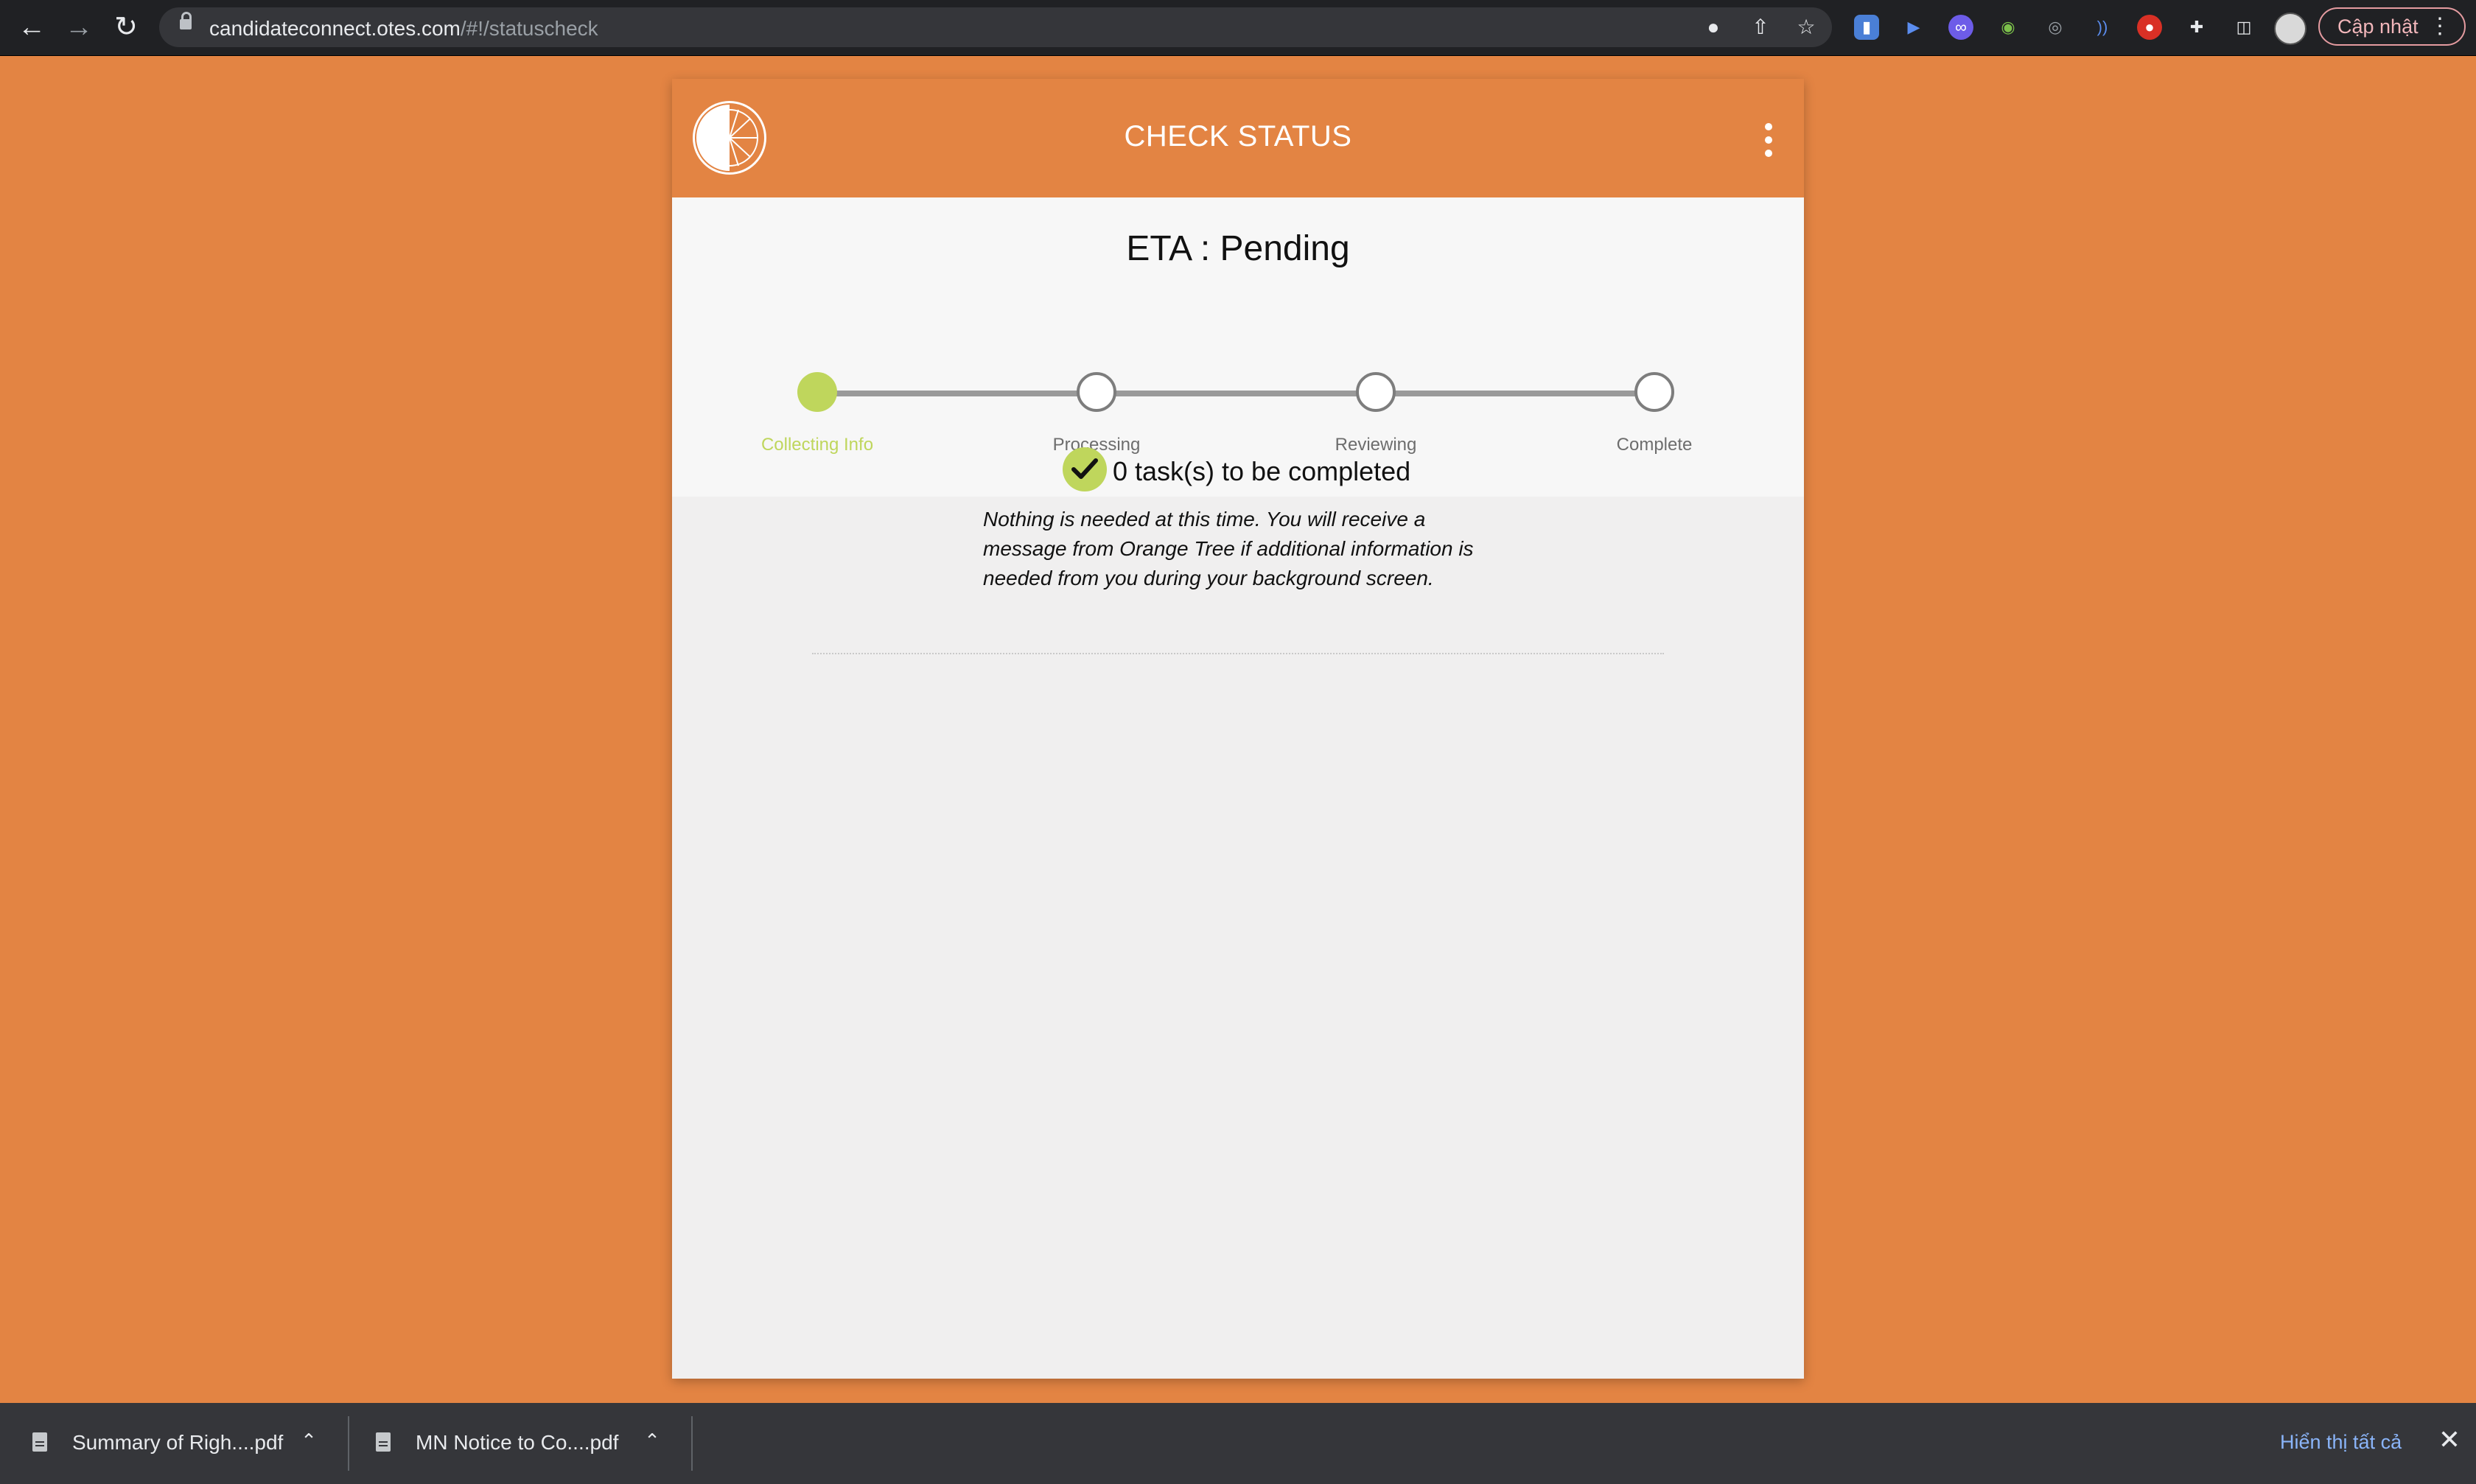  Describe the element at coordinates (1238, 393) in the screenshot. I see `progress-track` at that location.